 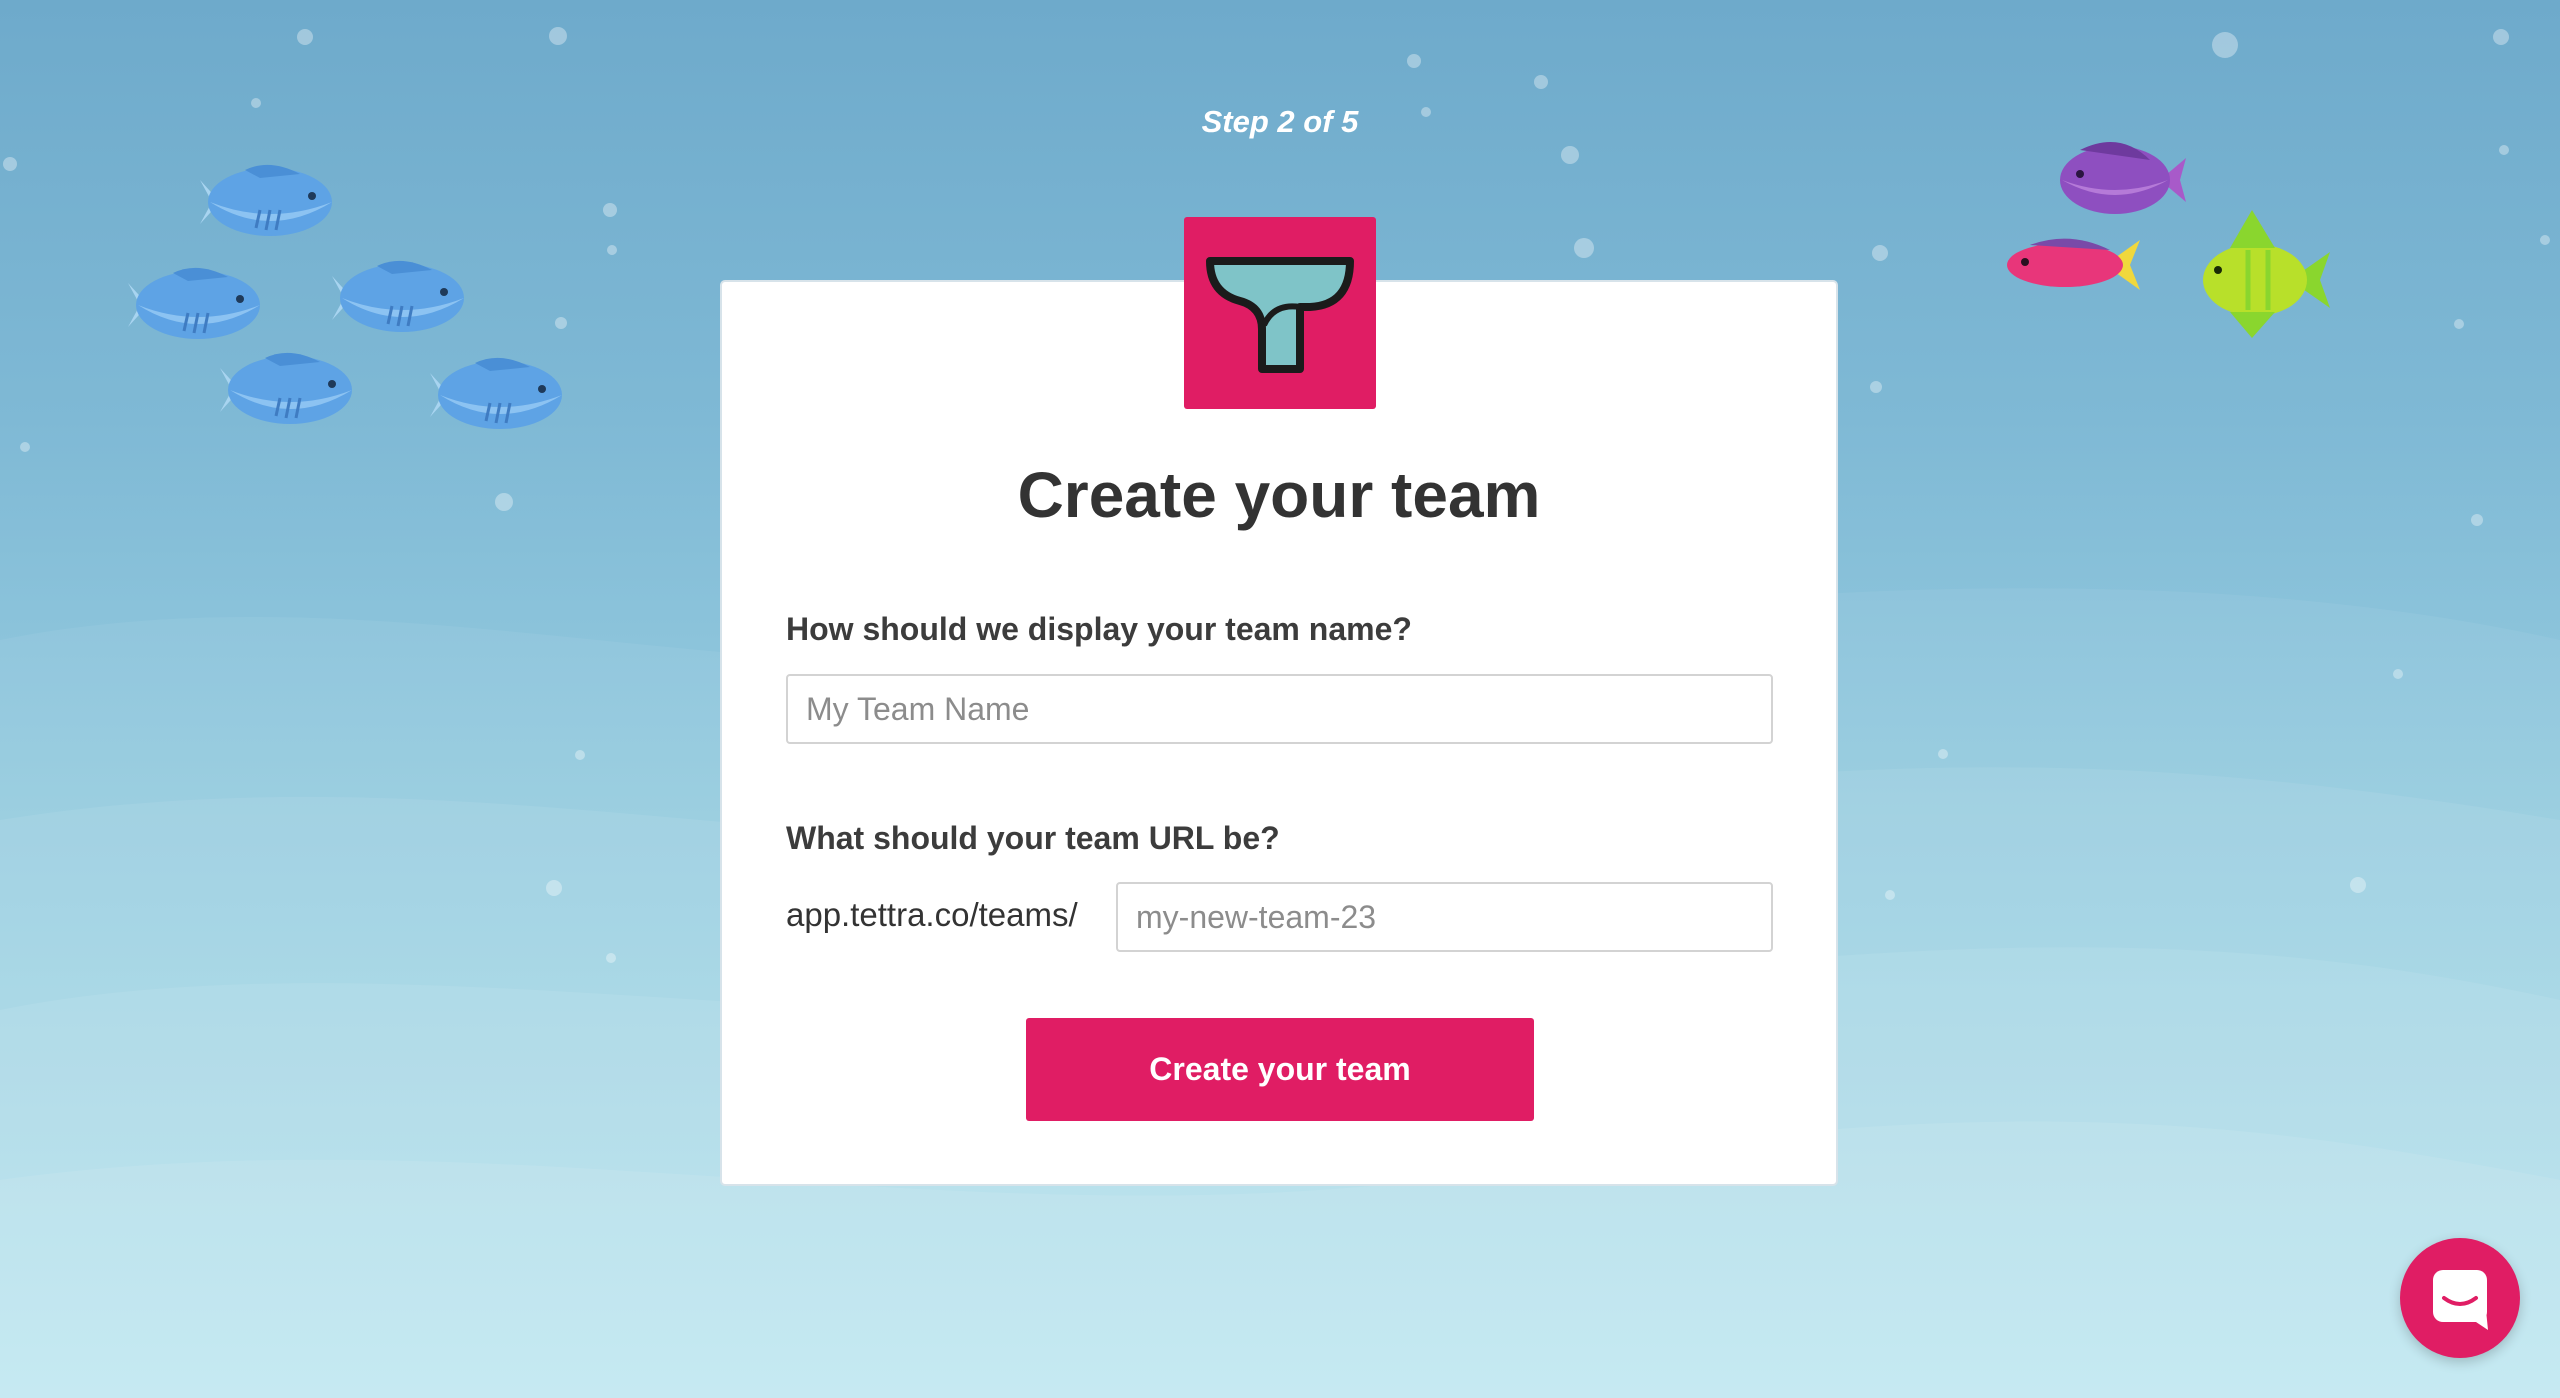 What do you see at coordinates (1279, 709) in the screenshot?
I see `team-name-input` at bounding box center [1279, 709].